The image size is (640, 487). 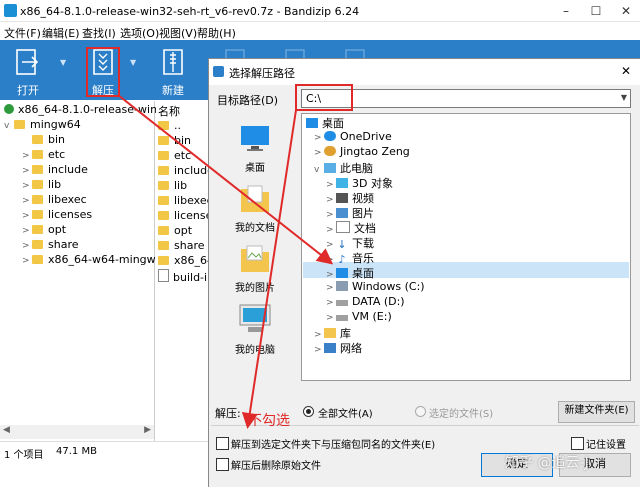 I want to click on arrow-to-drive-c, so click(x=225, y=179).